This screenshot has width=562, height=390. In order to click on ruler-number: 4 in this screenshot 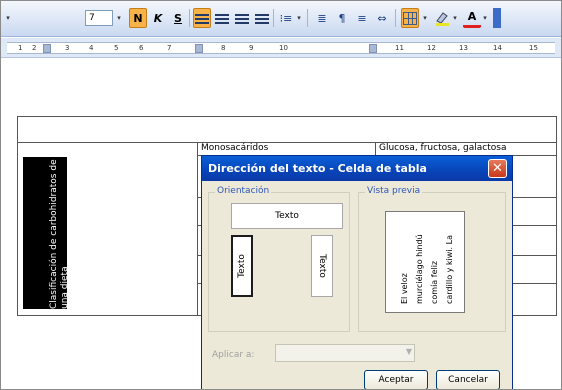, I will do `click(91, 48)`.